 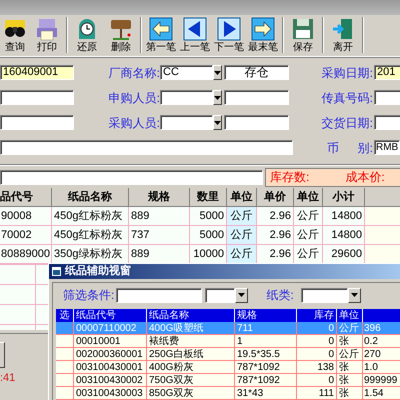 I want to click on table-cell: 0.2, so click(x=381, y=341).